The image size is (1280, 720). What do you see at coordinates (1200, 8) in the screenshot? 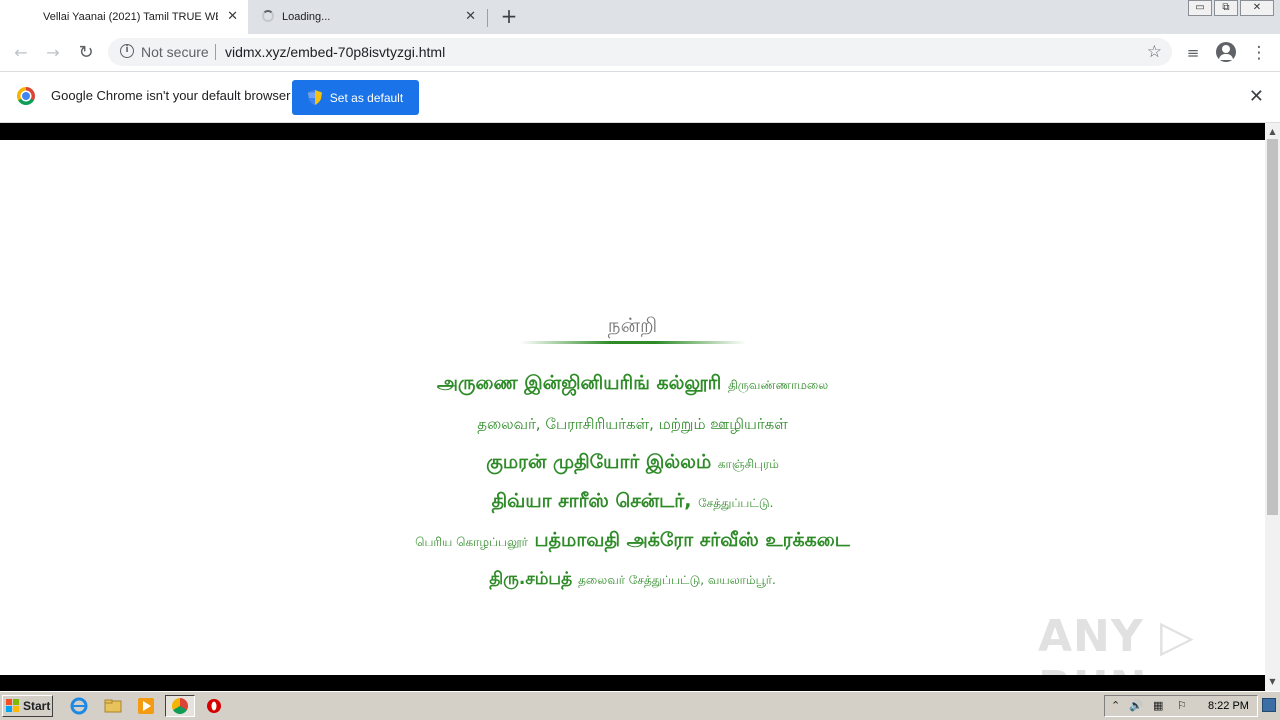
I see `minimize-button: ▭` at bounding box center [1200, 8].